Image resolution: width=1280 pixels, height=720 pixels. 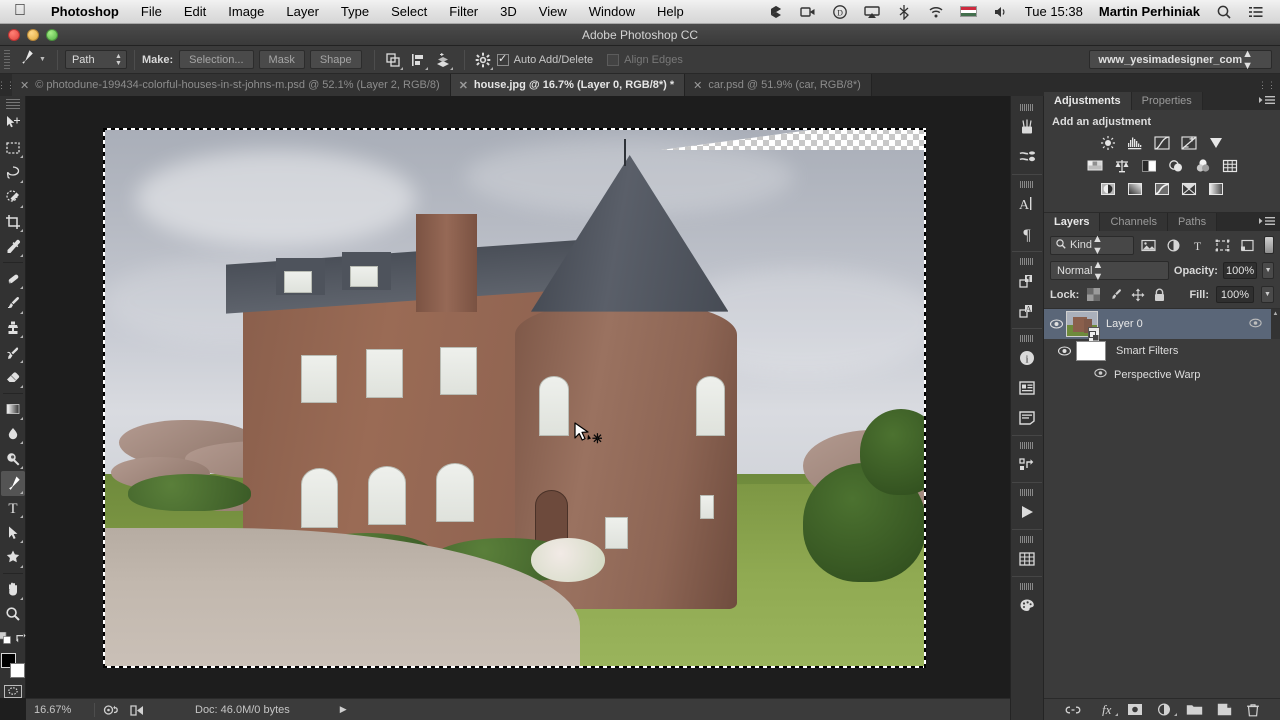 What do you see at coordinates (872, 12) in the screenshot?
I see `airplay-icon` at bounding box center [872, 12].